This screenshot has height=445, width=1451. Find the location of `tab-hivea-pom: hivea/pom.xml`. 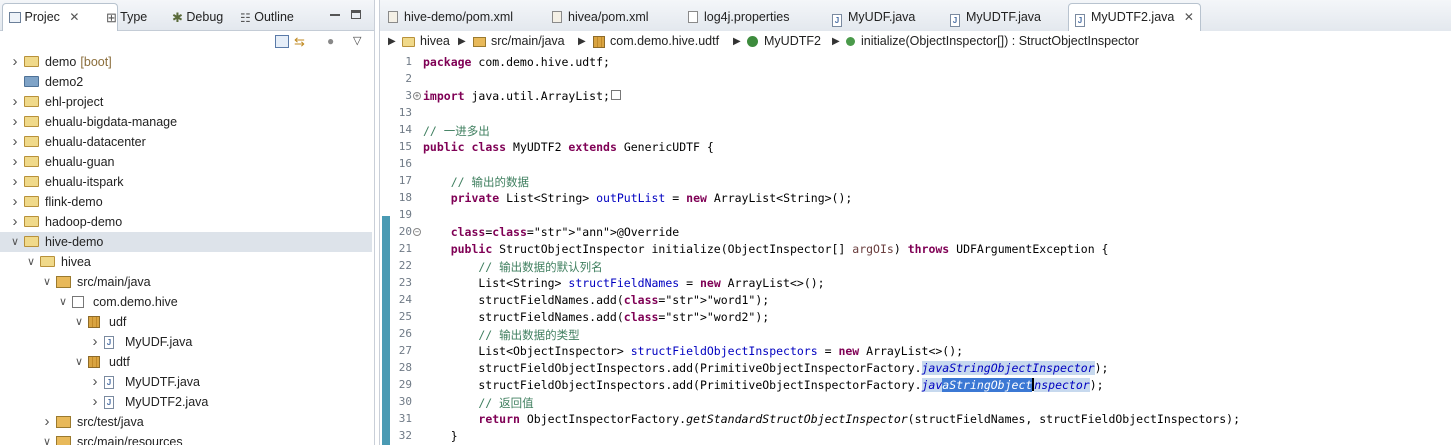

tab-hivea-pom: hivea/pom.xml is located at coordinates (600, 18).